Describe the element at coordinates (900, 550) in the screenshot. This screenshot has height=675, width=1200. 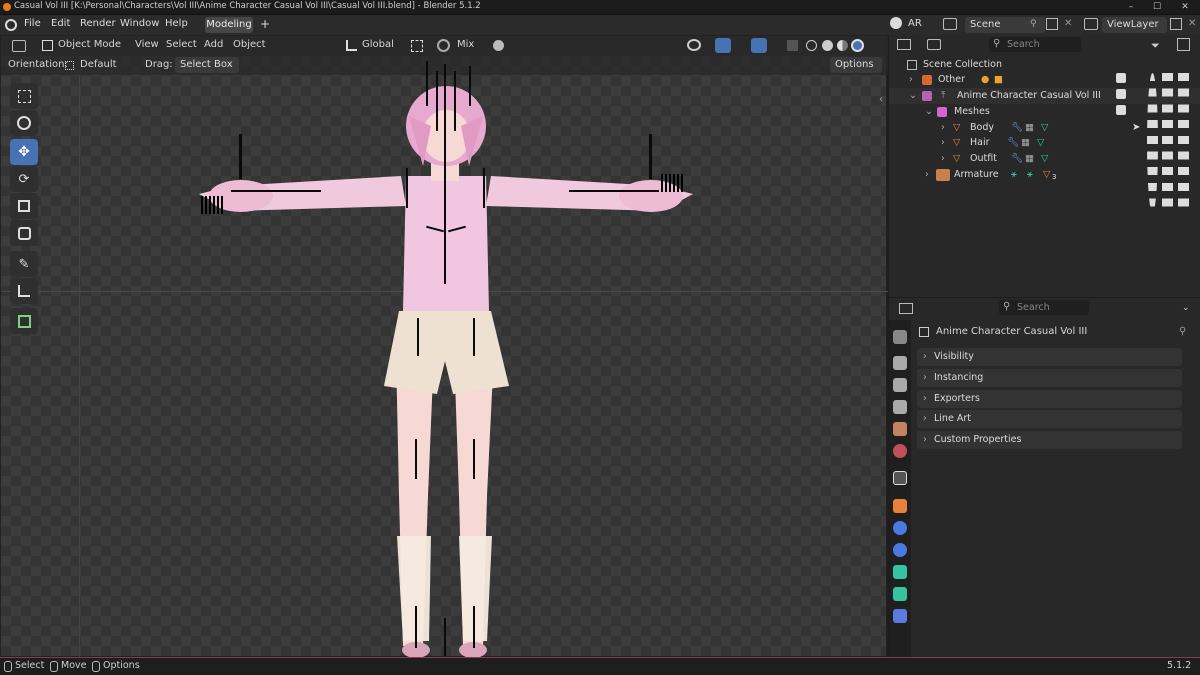
I see `constraints-tab-icon` at that location.